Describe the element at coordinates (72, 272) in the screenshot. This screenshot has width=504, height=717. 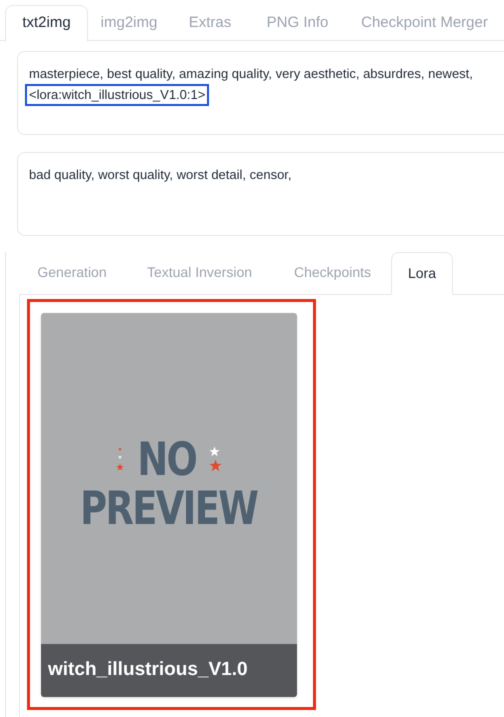
I see `tab: Generation` at that location.